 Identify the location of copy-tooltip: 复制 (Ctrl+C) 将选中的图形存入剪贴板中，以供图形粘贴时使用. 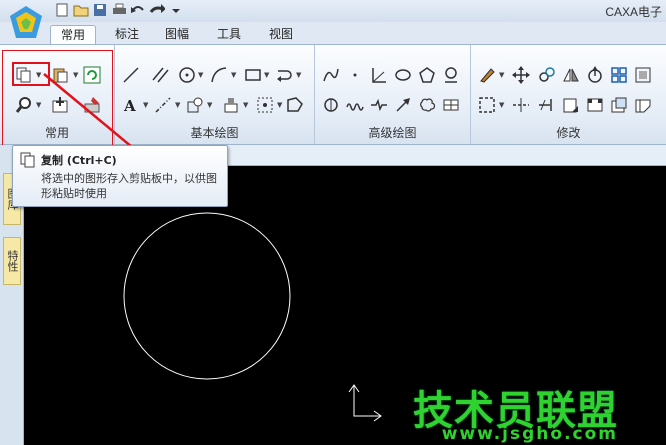
(120, 176).